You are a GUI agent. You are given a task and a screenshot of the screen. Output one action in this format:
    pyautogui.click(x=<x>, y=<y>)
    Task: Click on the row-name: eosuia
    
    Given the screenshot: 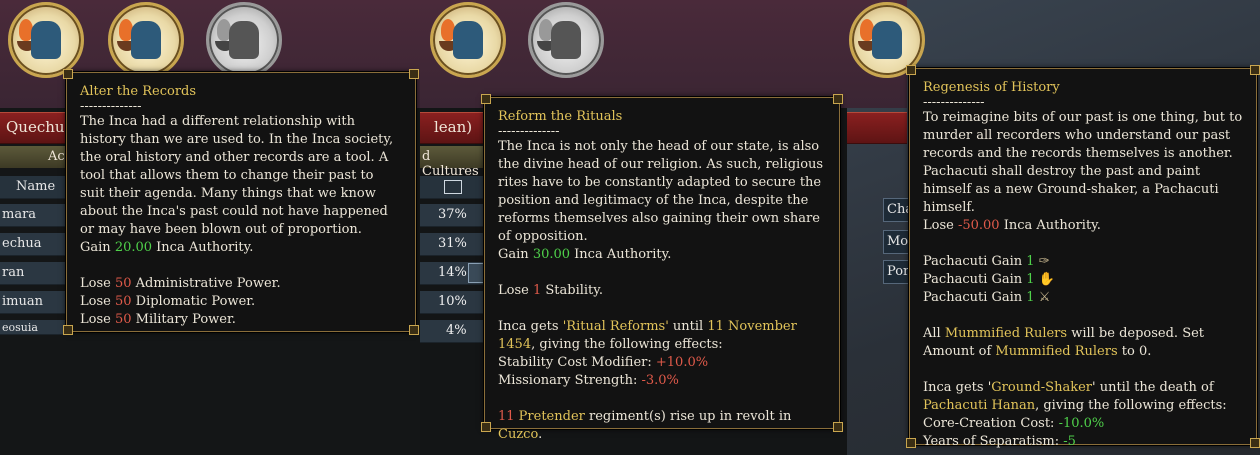 What is the action you would take?
    pyautogui.click(x=20, y=327)
    